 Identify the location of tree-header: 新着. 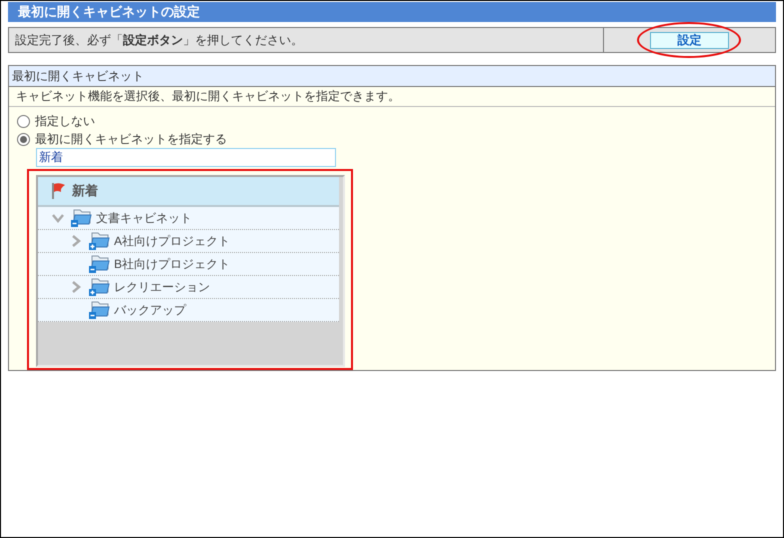
(188, 192).